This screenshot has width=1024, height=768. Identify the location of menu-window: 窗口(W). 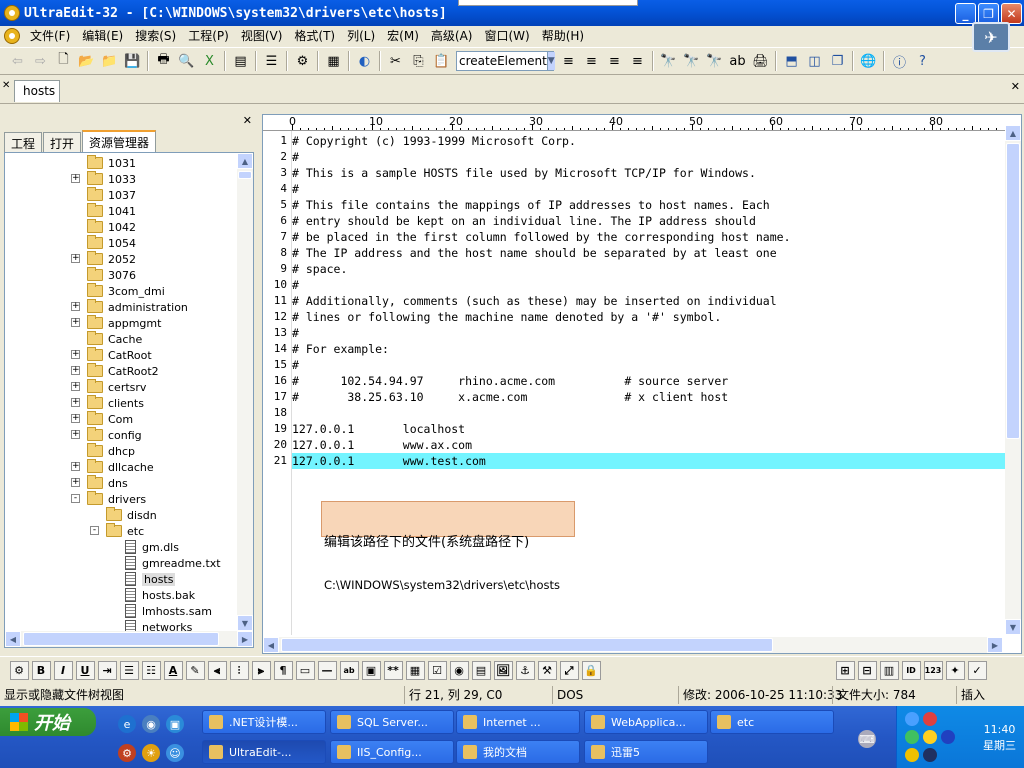
(506, 36).